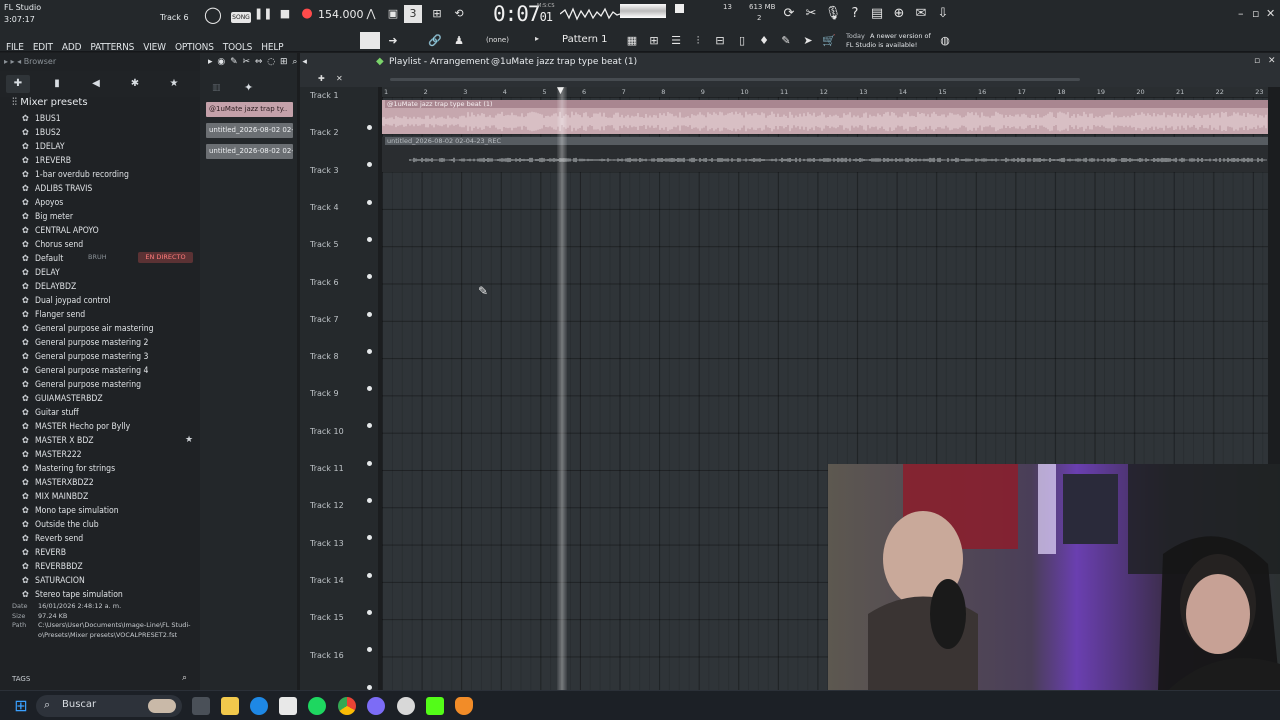  I want to click on favorites-tab-icon: ★, so click(174, 84).